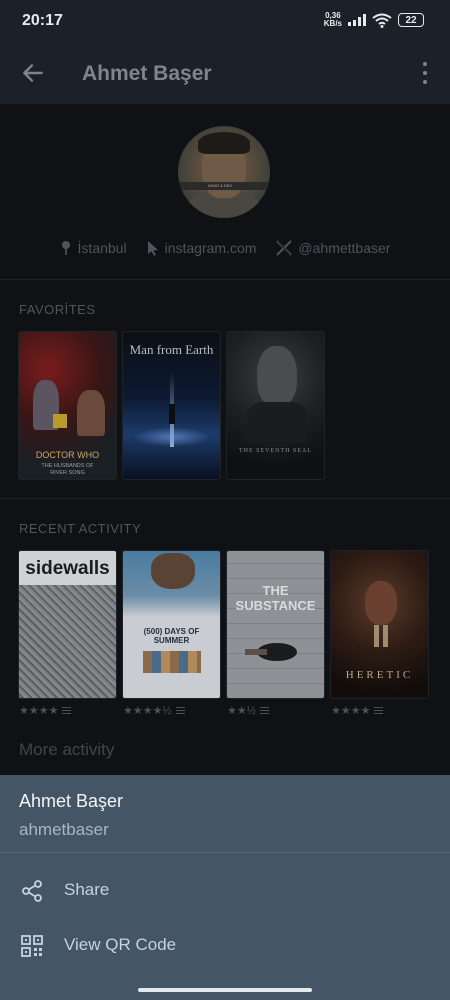 The height and width of the screenshot is (1000, 450). What do you see at coordinates (425, 73) in the screenshot?
I see `more-options-icon` at bounding box center [425, 73].